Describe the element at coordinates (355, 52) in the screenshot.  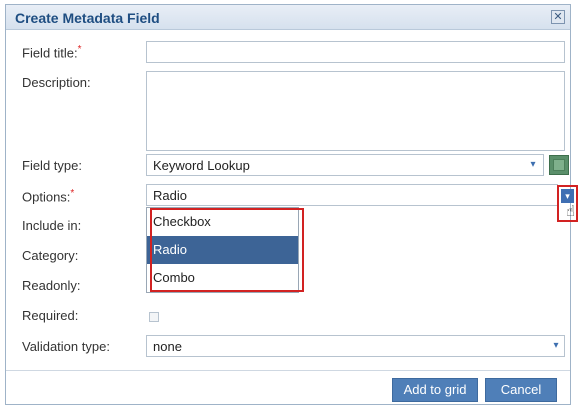
I see `field-title-input` at that location.